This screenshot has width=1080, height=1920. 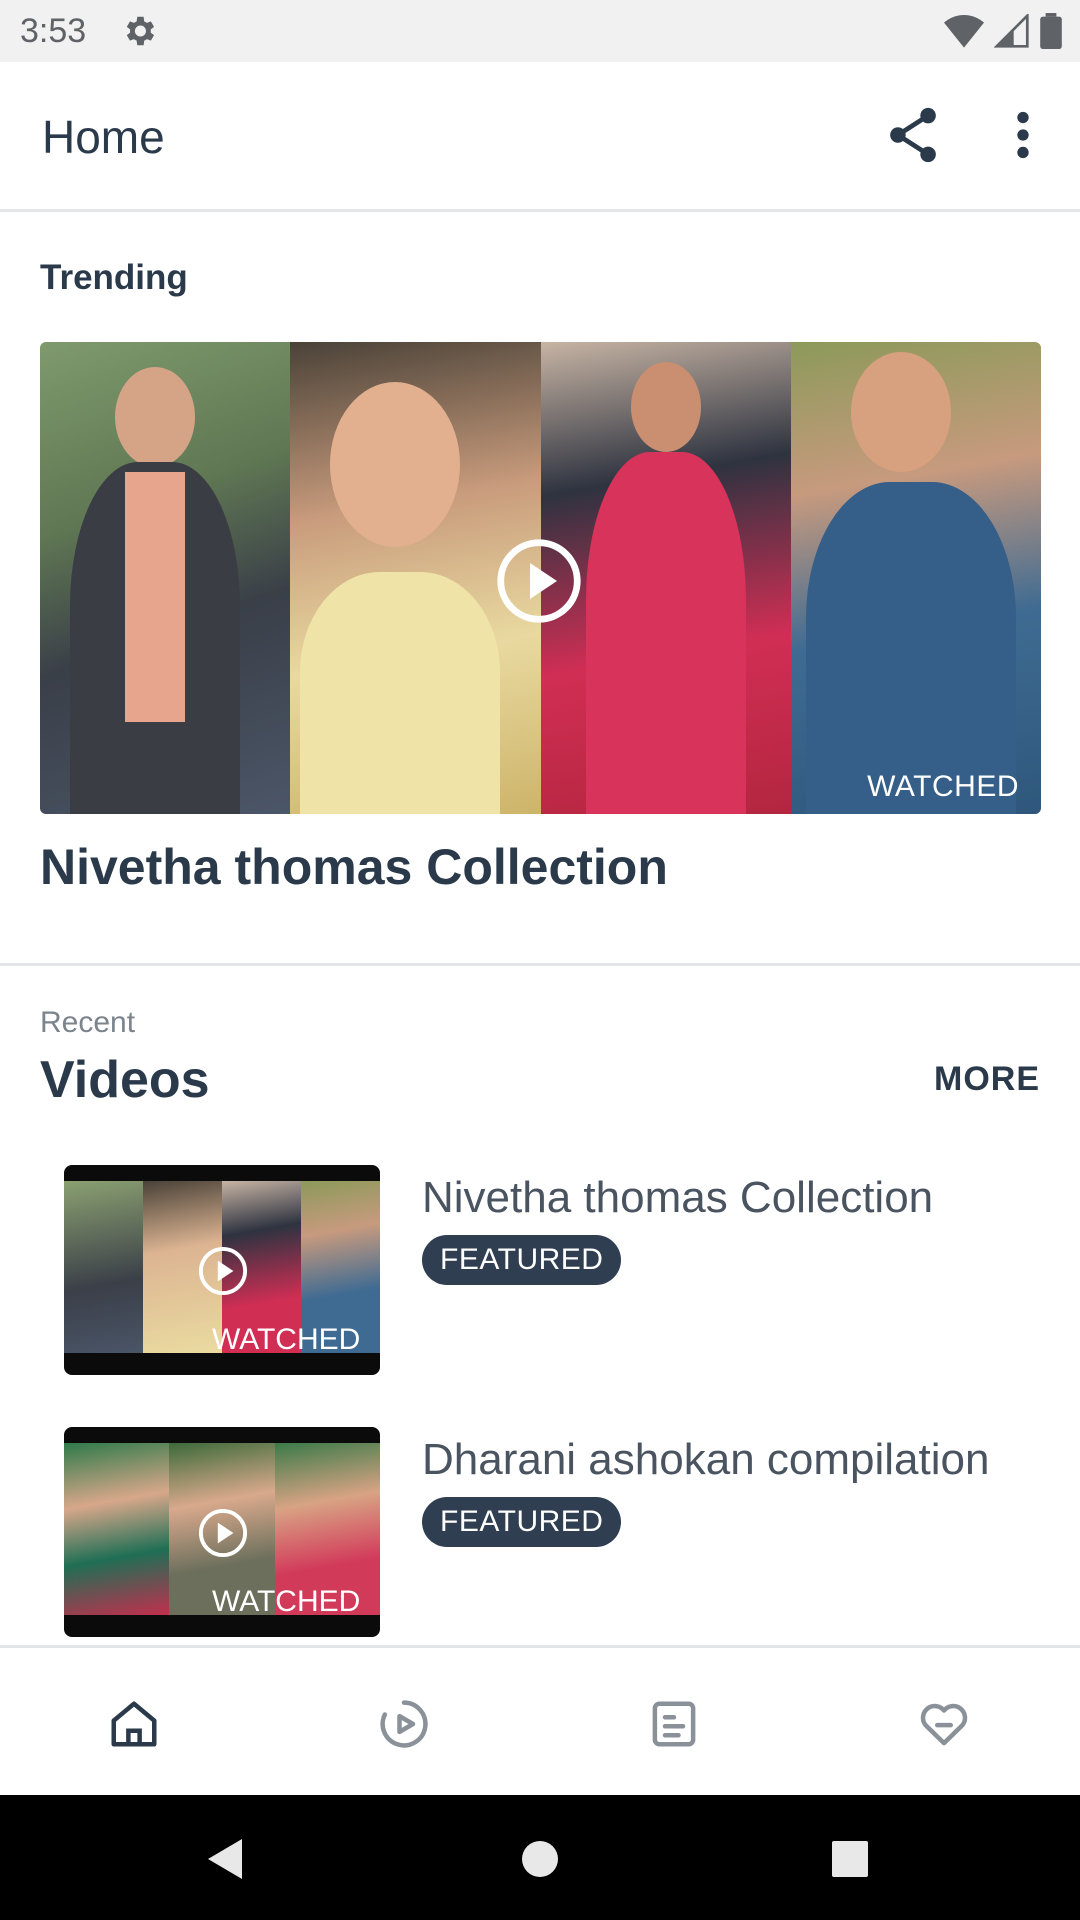 I want to click on wifi-icon, so click(x=964, y=31).